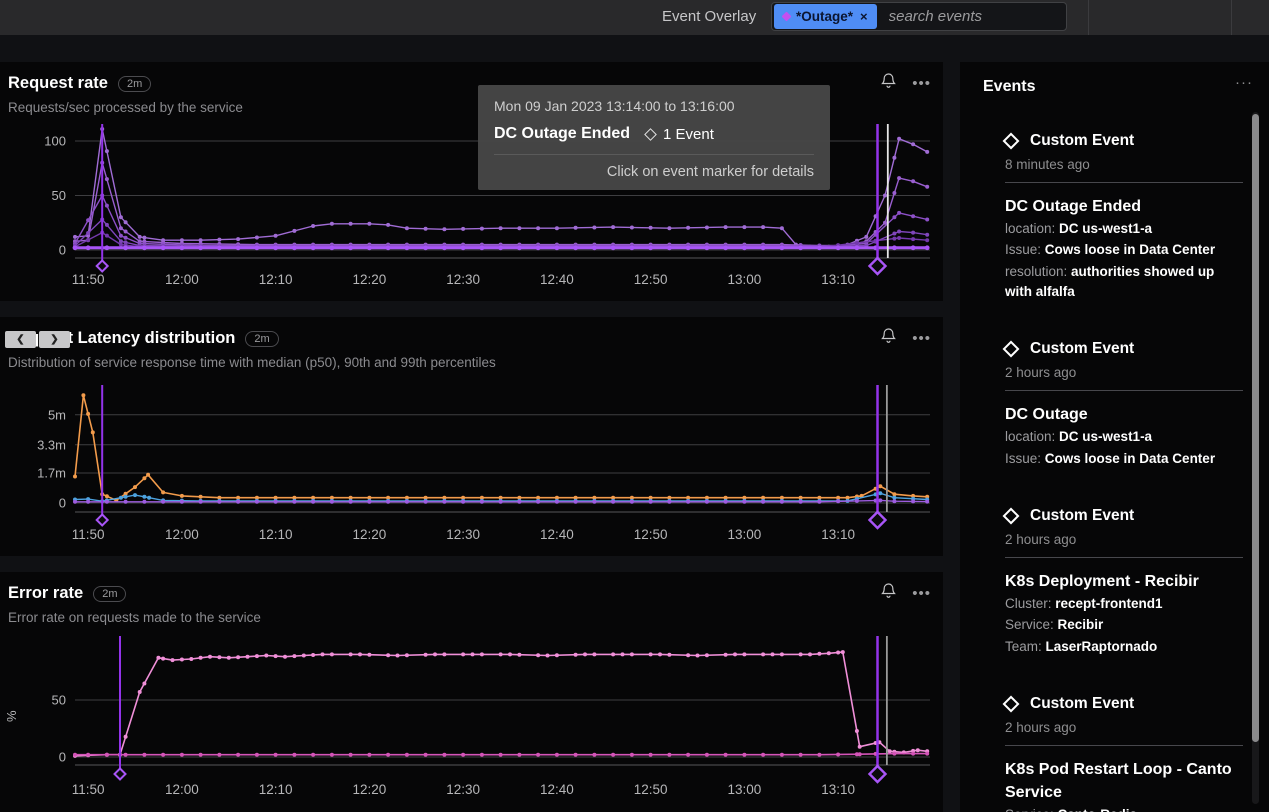  I want to click on pager-prev-button: ❮, so click(20, 339).